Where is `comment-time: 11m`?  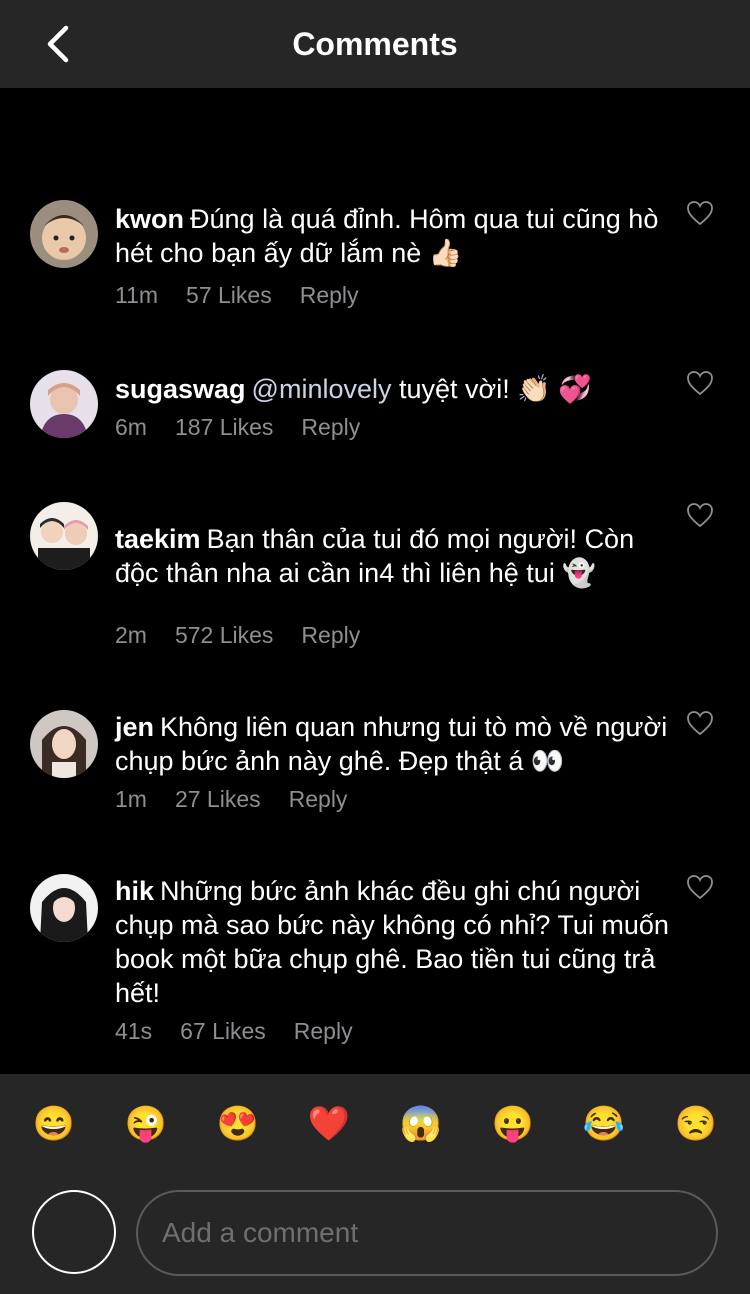
comment-time: 11m is located at coordinates (137, 295).